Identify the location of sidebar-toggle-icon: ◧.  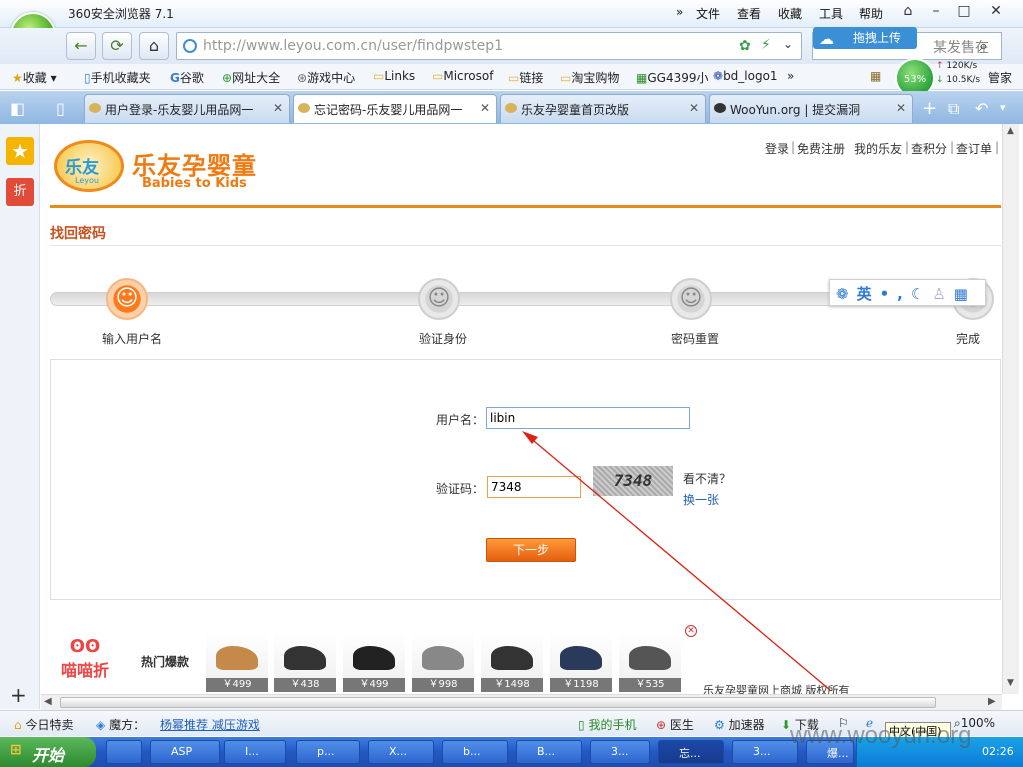
(17, 108).